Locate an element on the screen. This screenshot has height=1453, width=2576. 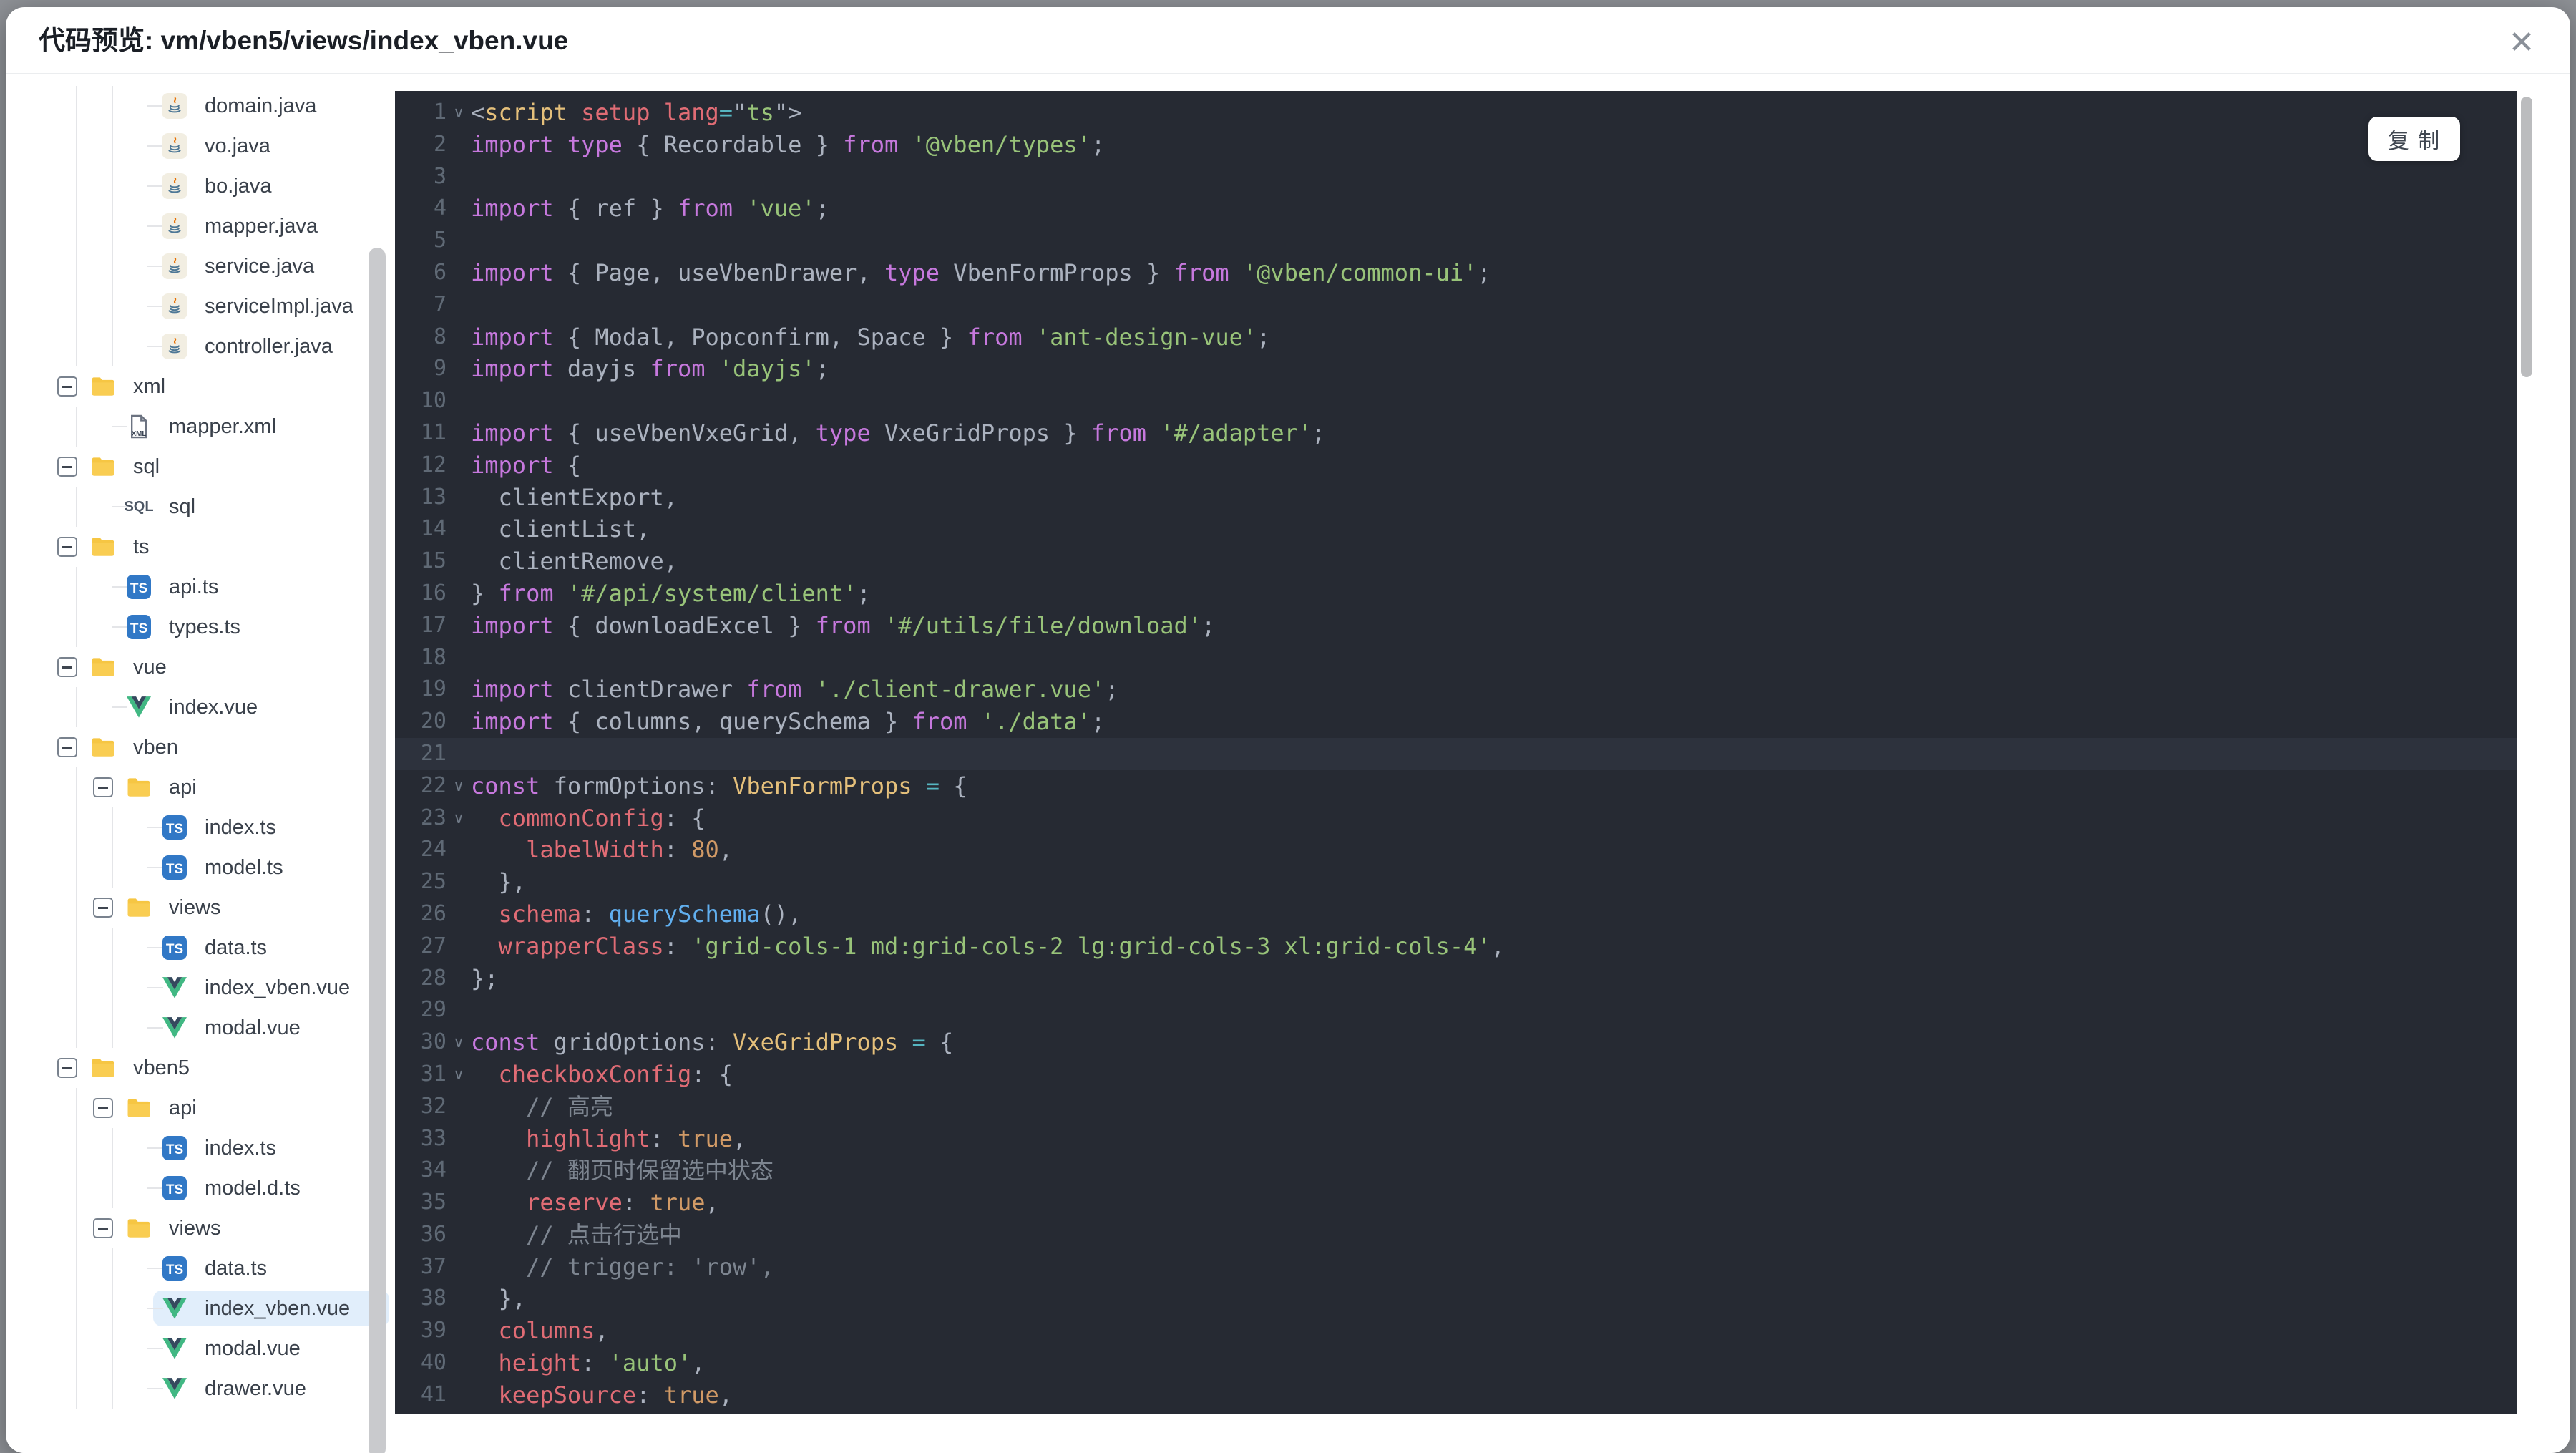
tree-item-domain-java: domain.java is located at coordinates (200, 106).